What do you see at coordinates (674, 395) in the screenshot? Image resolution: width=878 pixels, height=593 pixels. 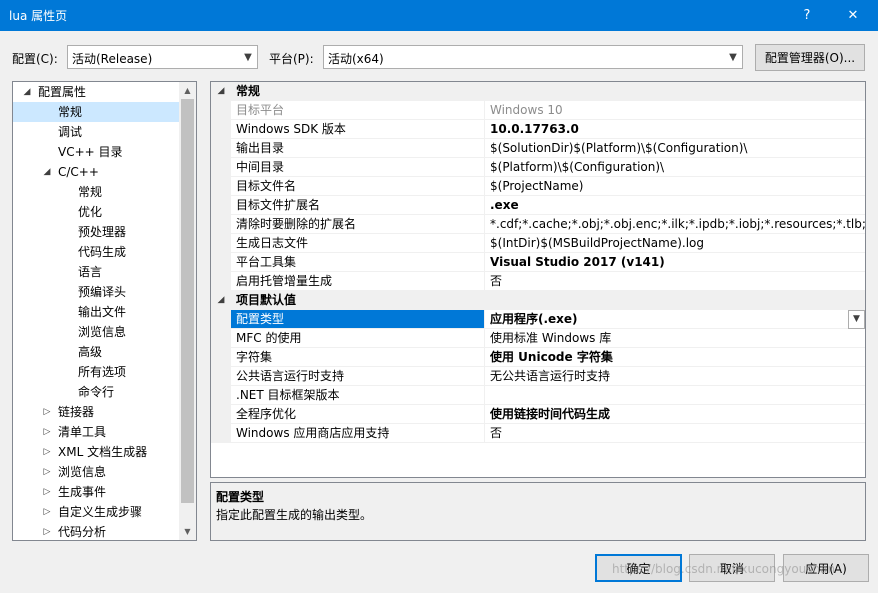 I see `property-value` at bounding box center [674, 395].